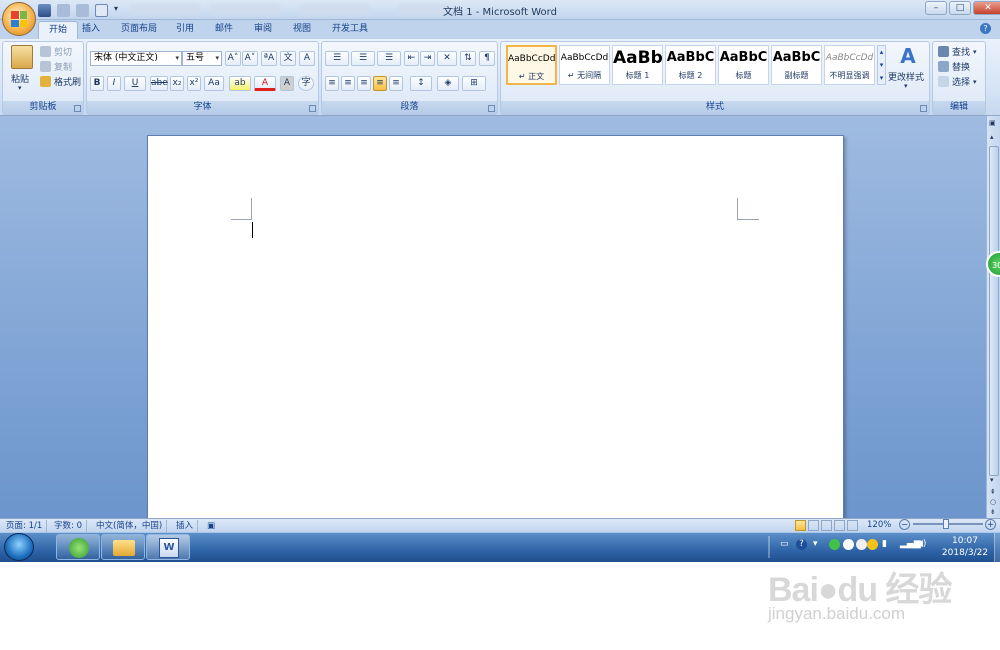 The image size is (1000, 650). Describe the element at coordinates (288, 58) in the screenshot. I see `phonetic-guide-button: 文` at that location.